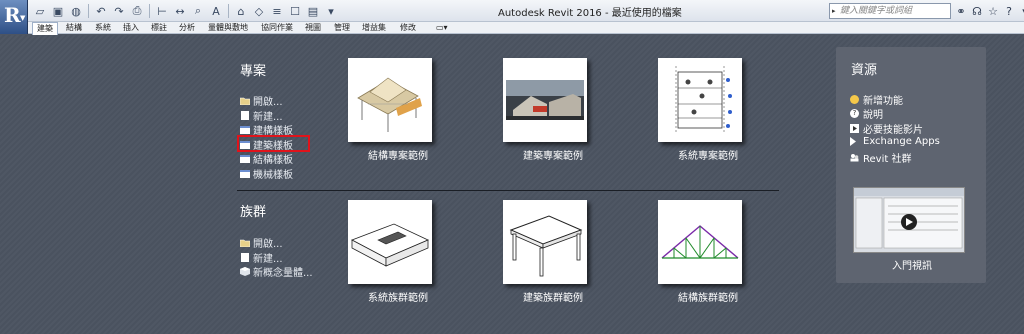  What do you see at coordinates (961, 11) in the screenshot?
I see `binoculars-icon: ⚭` at bounding box center [961, 11].